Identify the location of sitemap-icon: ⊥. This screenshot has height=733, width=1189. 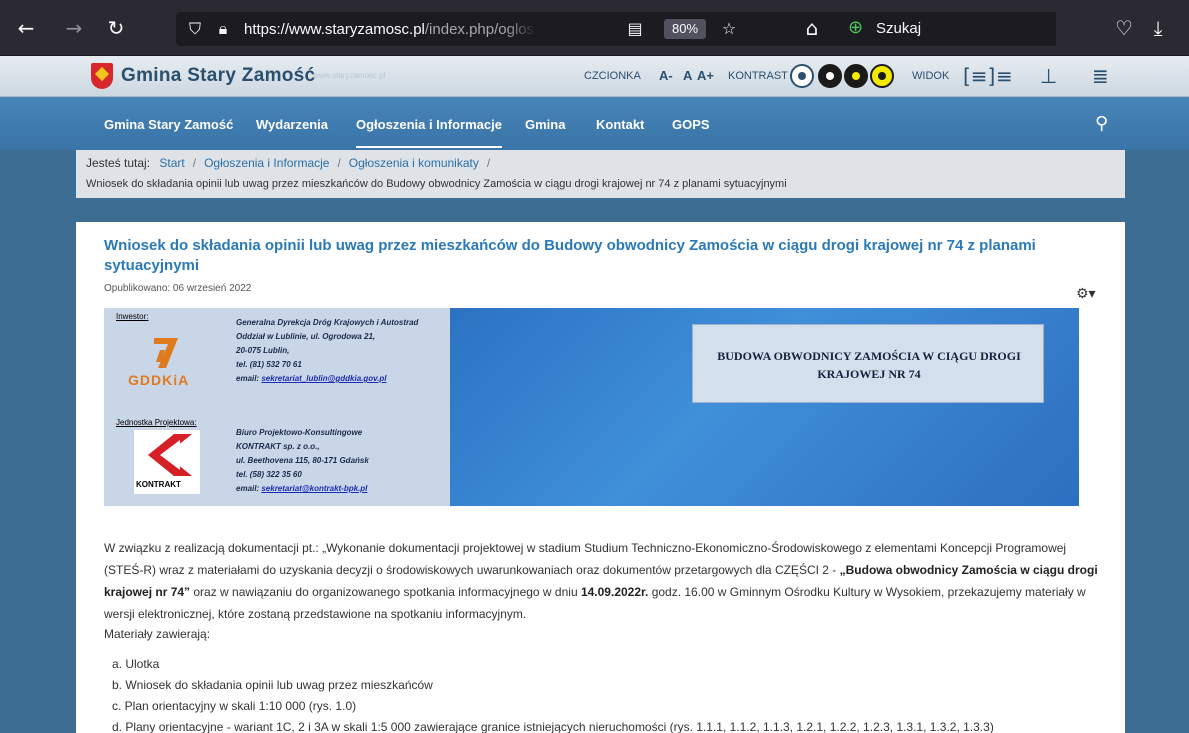
(1048, 76).